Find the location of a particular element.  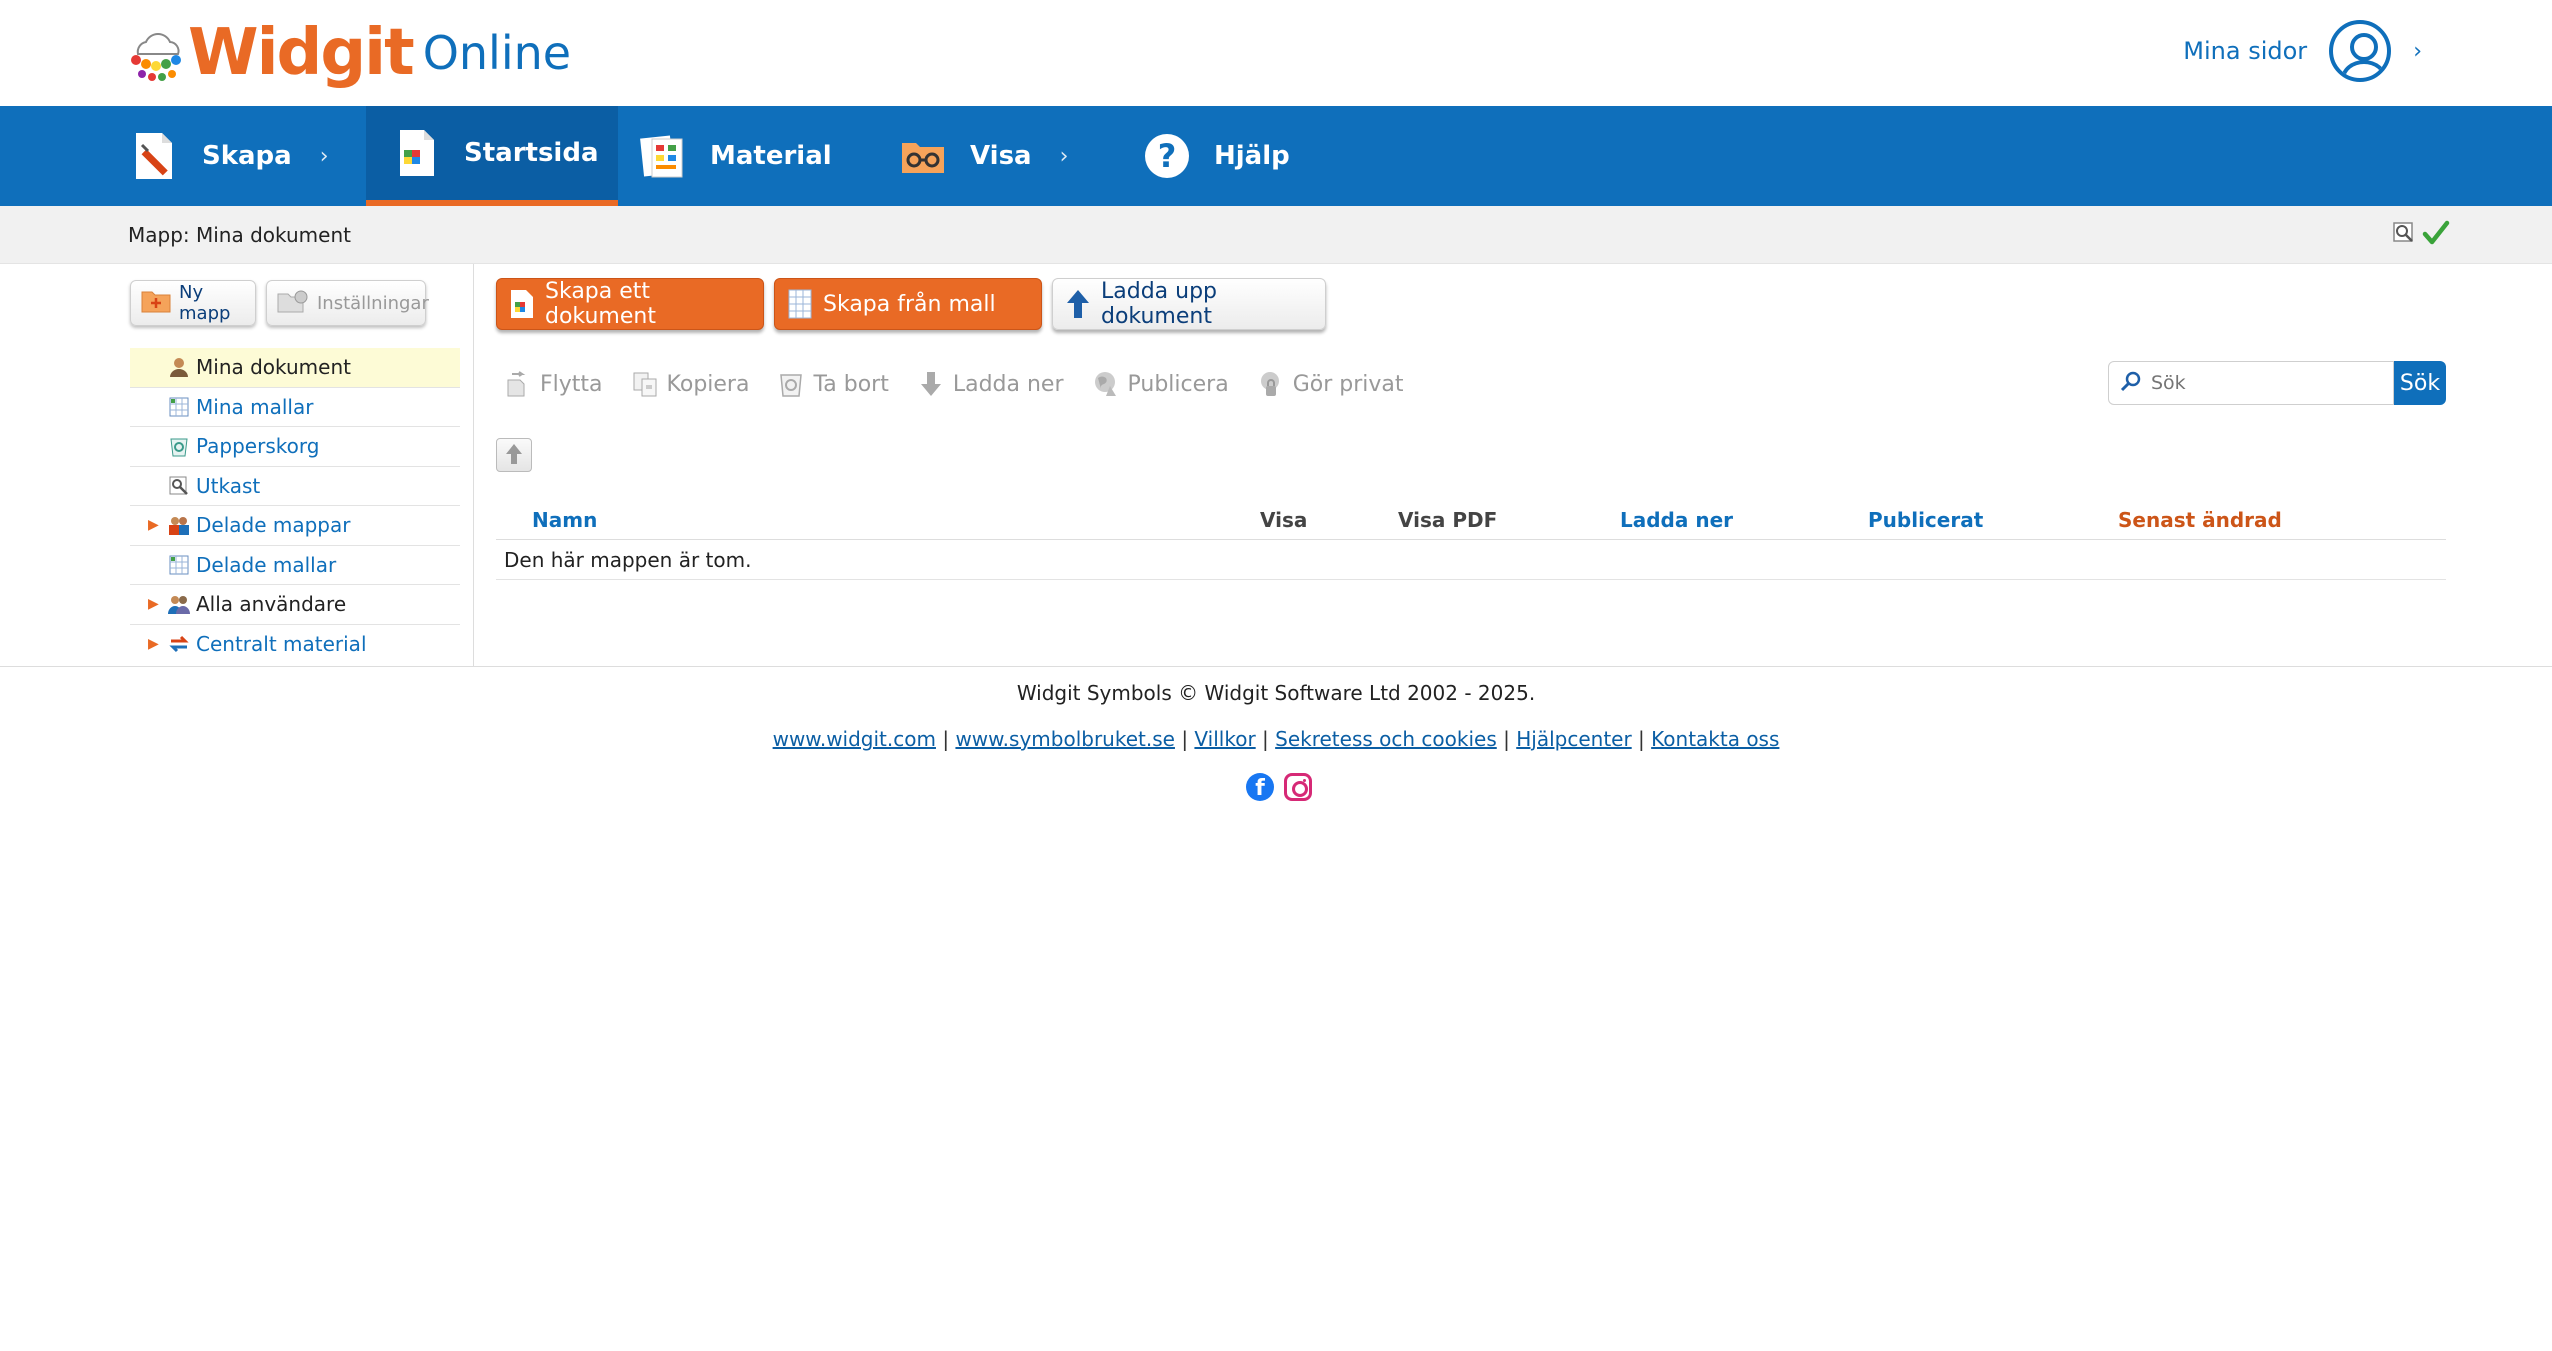

copy-icon is located at coordinates (645, 384).